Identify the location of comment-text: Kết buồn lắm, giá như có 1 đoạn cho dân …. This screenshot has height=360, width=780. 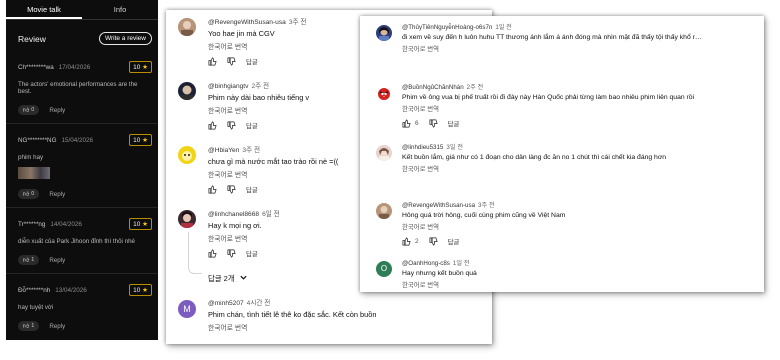
(534, 157).